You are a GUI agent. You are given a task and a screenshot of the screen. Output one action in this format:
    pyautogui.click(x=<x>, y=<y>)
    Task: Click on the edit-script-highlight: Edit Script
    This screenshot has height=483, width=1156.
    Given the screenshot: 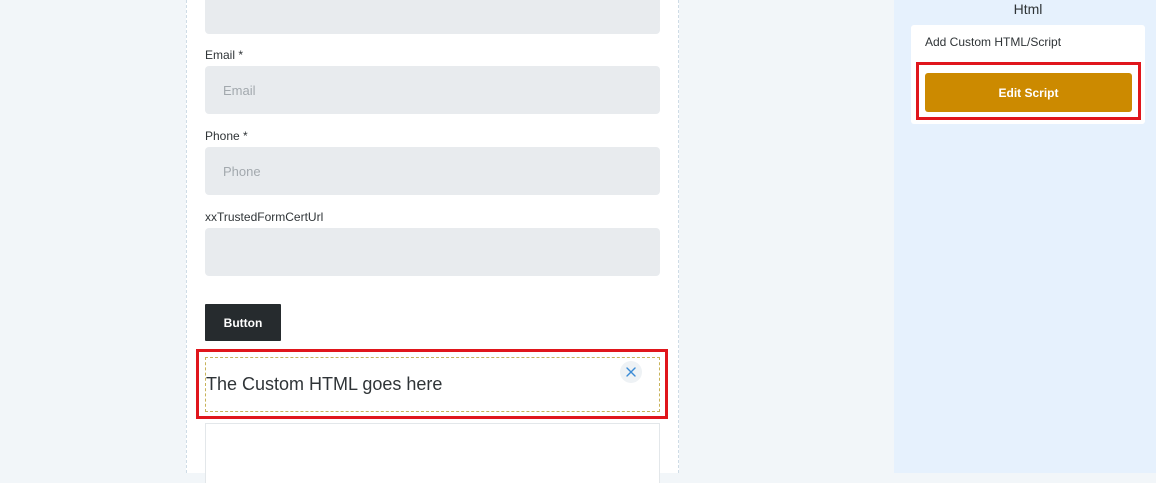 What is the action you would take?
    pyautogui.click(x=1028, y=91)
    